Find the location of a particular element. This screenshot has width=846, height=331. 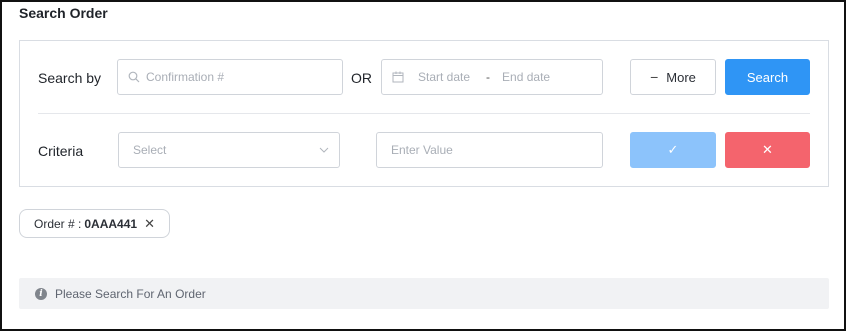

filter-tag: Order # : 0AAA441 ✕ is located at coordinates (94, 223).